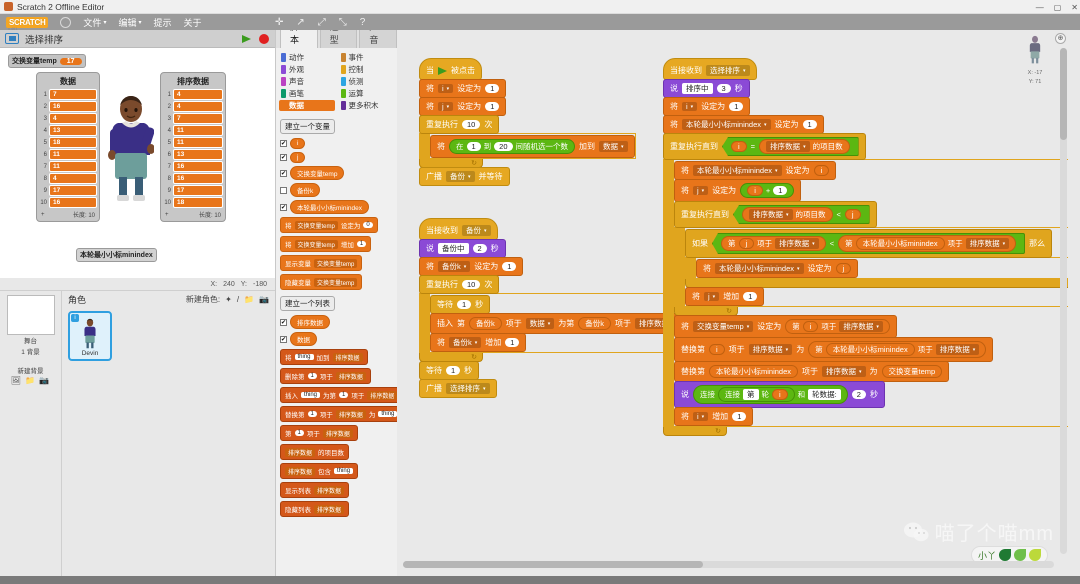 The height and width of the screenshot is (584, 1080). Describe the element at coordinates (330, 207) in the screenshot. I see `palette-variable-pill: 本轮最小小标minindex` at that location.